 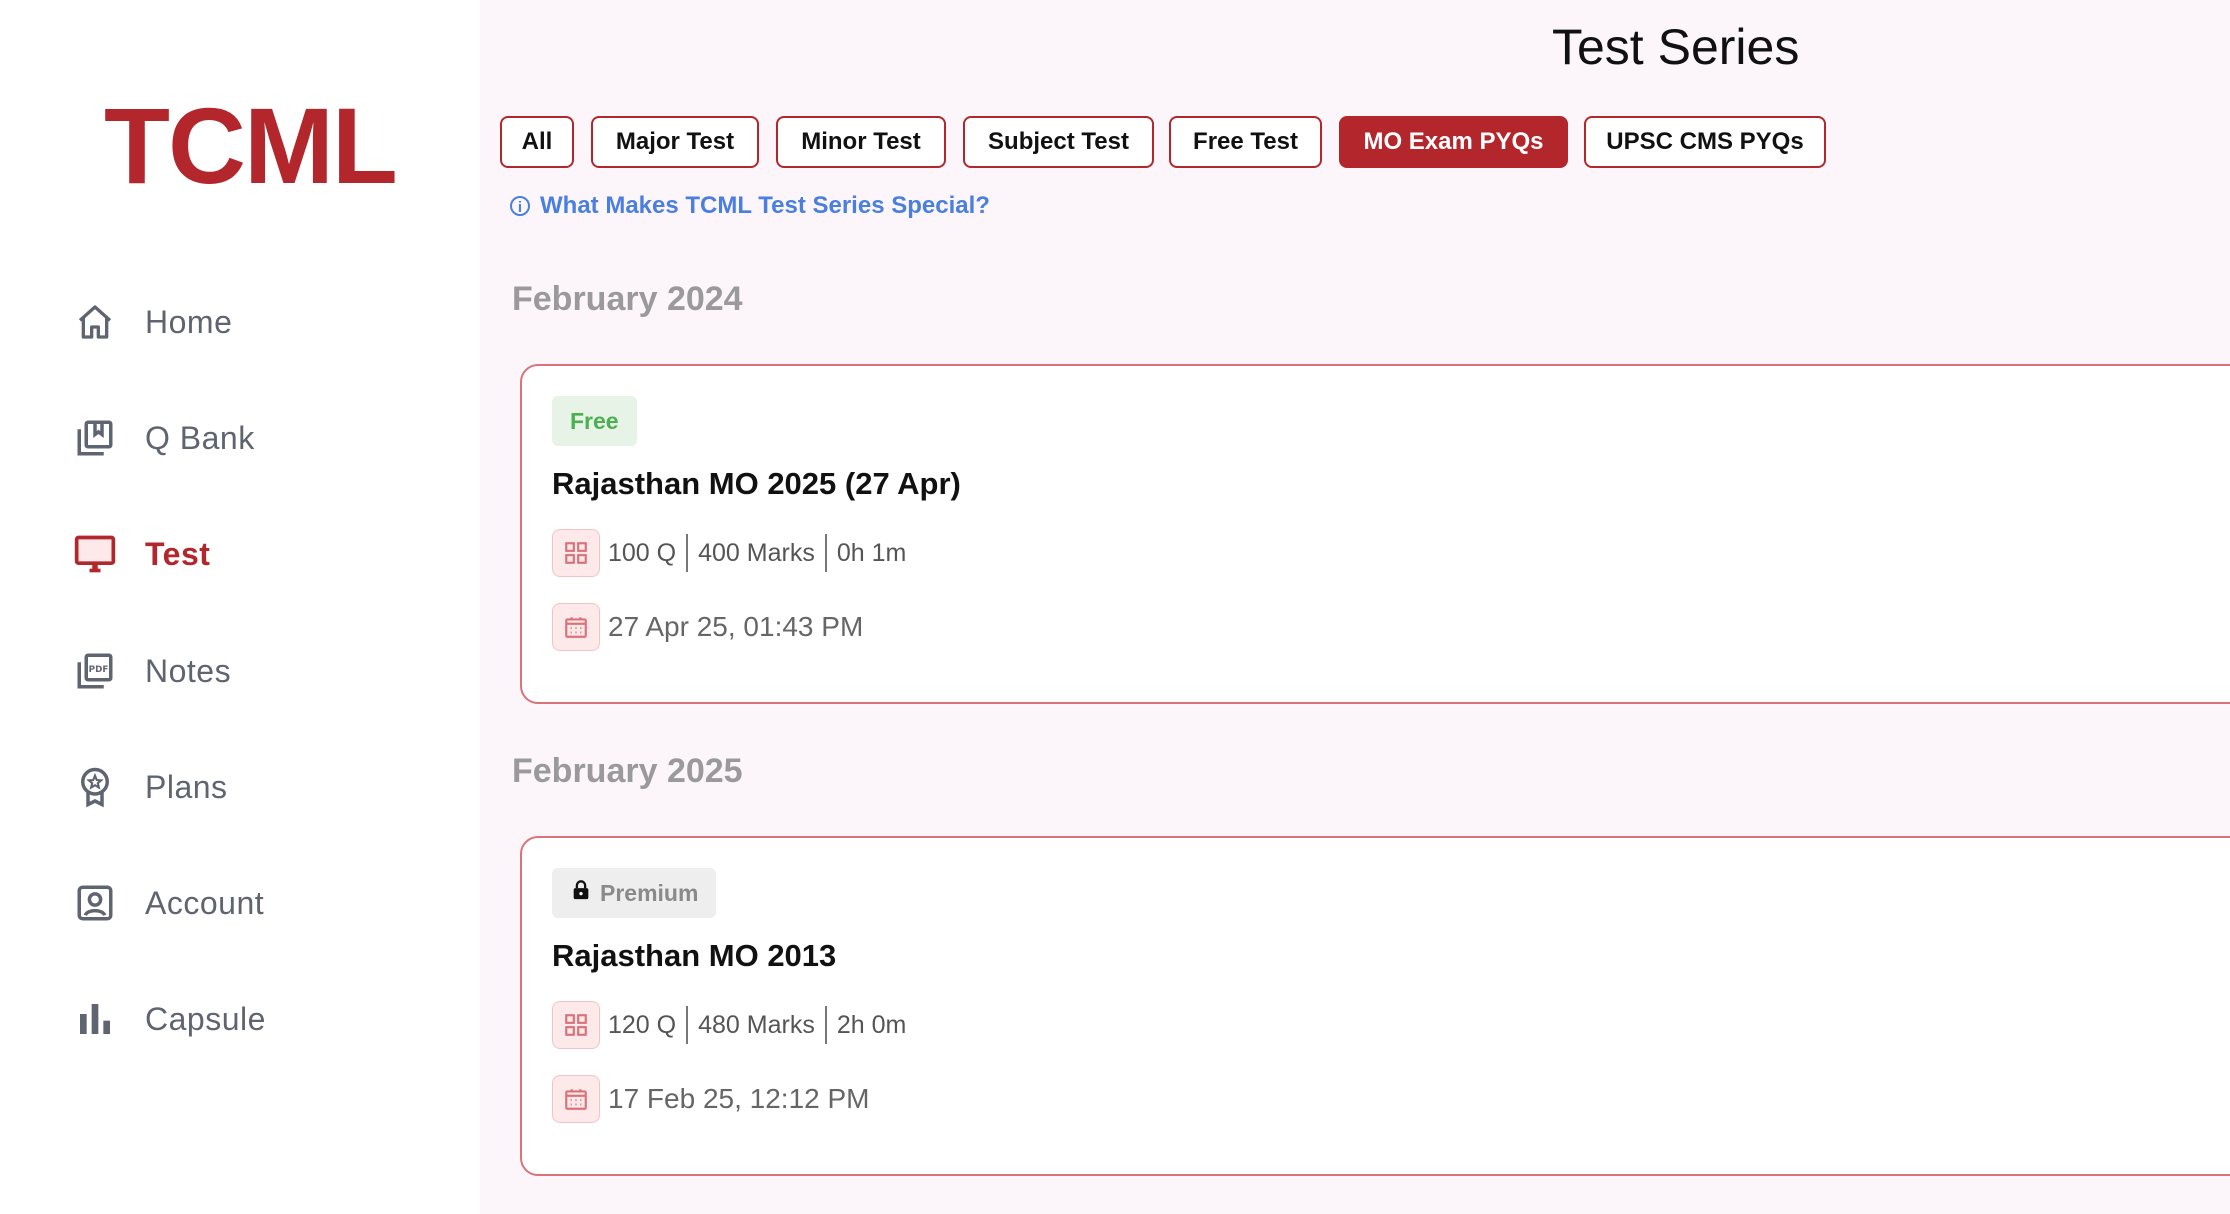 I want to click on sidebar-item-label: Home, so click(x=189, y=321).